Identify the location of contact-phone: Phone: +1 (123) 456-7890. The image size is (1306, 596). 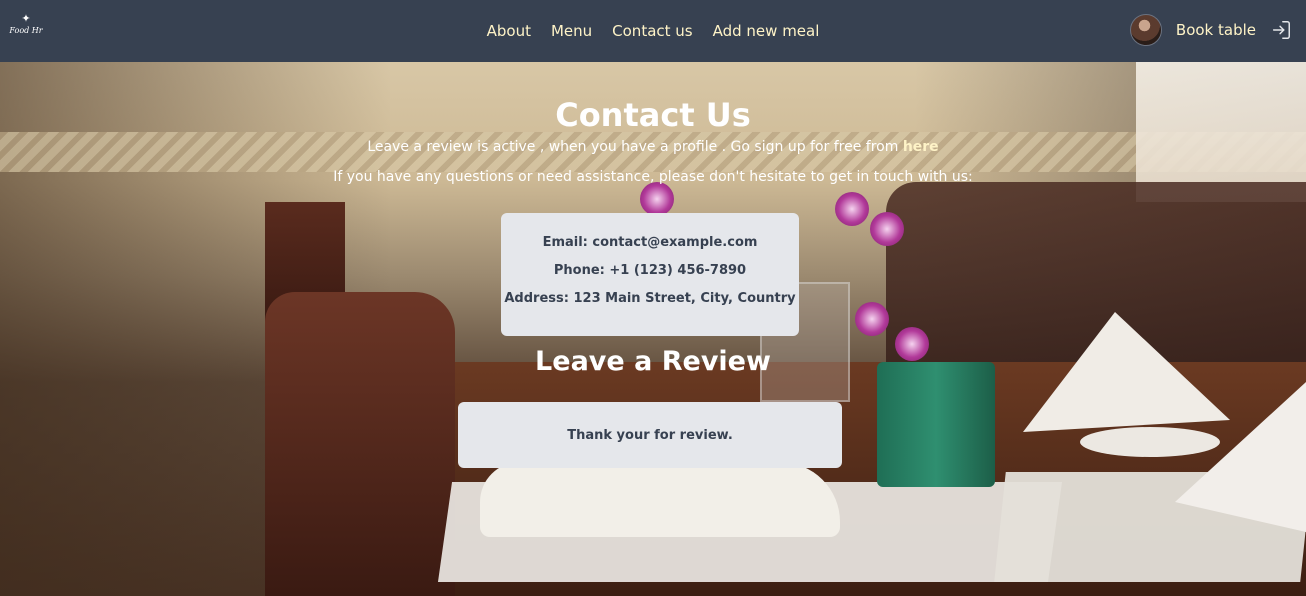
(650, 270).